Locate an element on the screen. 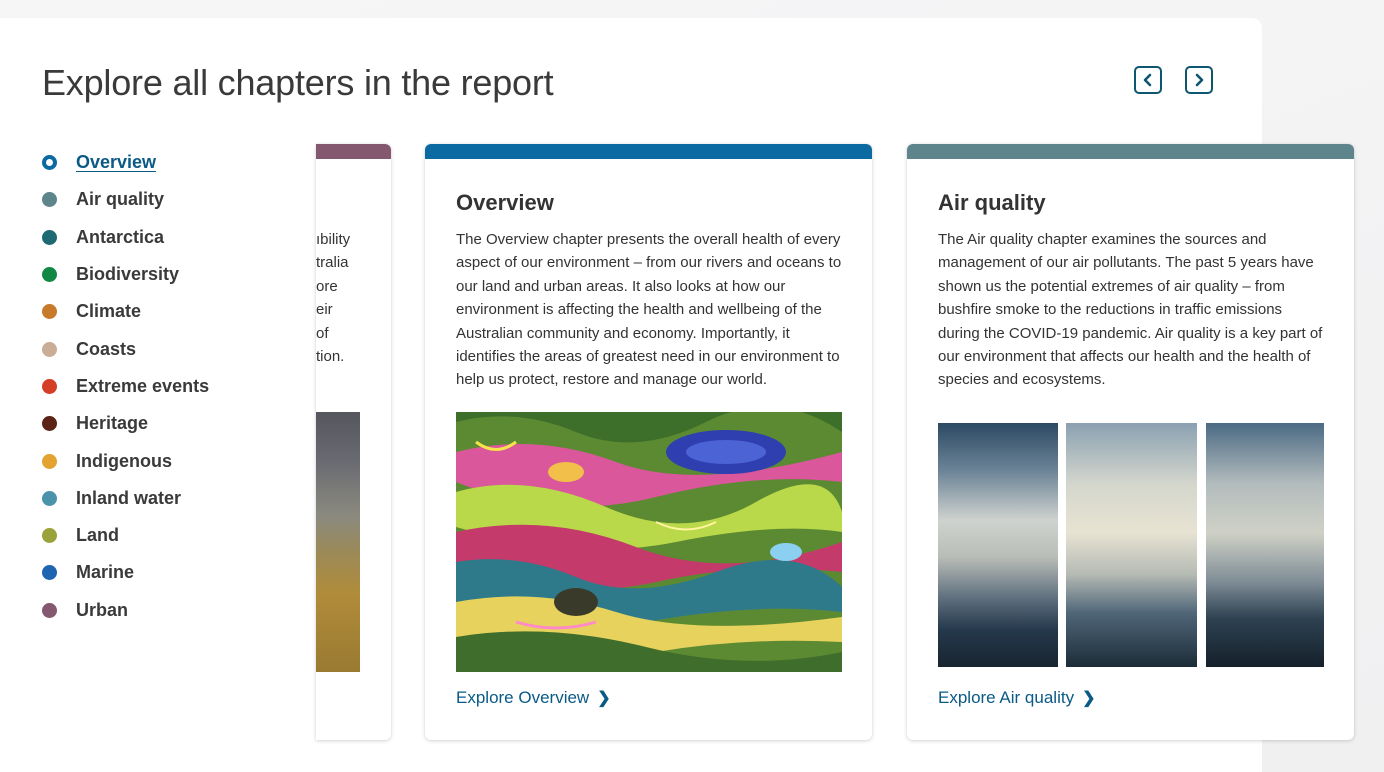  chapter-item-indigenous: Indigenous is located at coordinates (125, 460).